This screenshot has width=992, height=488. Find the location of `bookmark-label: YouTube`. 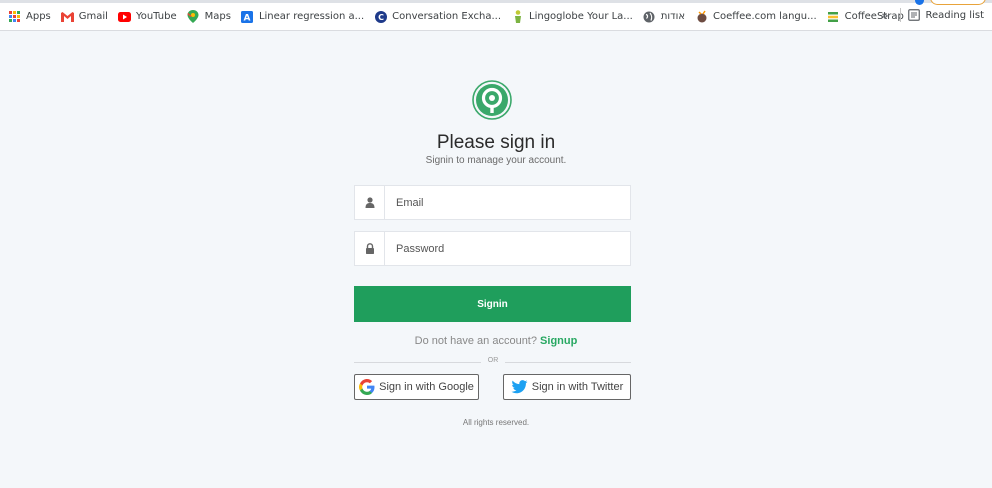

bookmark-label: YouTube is located at coordinates (156, 16).